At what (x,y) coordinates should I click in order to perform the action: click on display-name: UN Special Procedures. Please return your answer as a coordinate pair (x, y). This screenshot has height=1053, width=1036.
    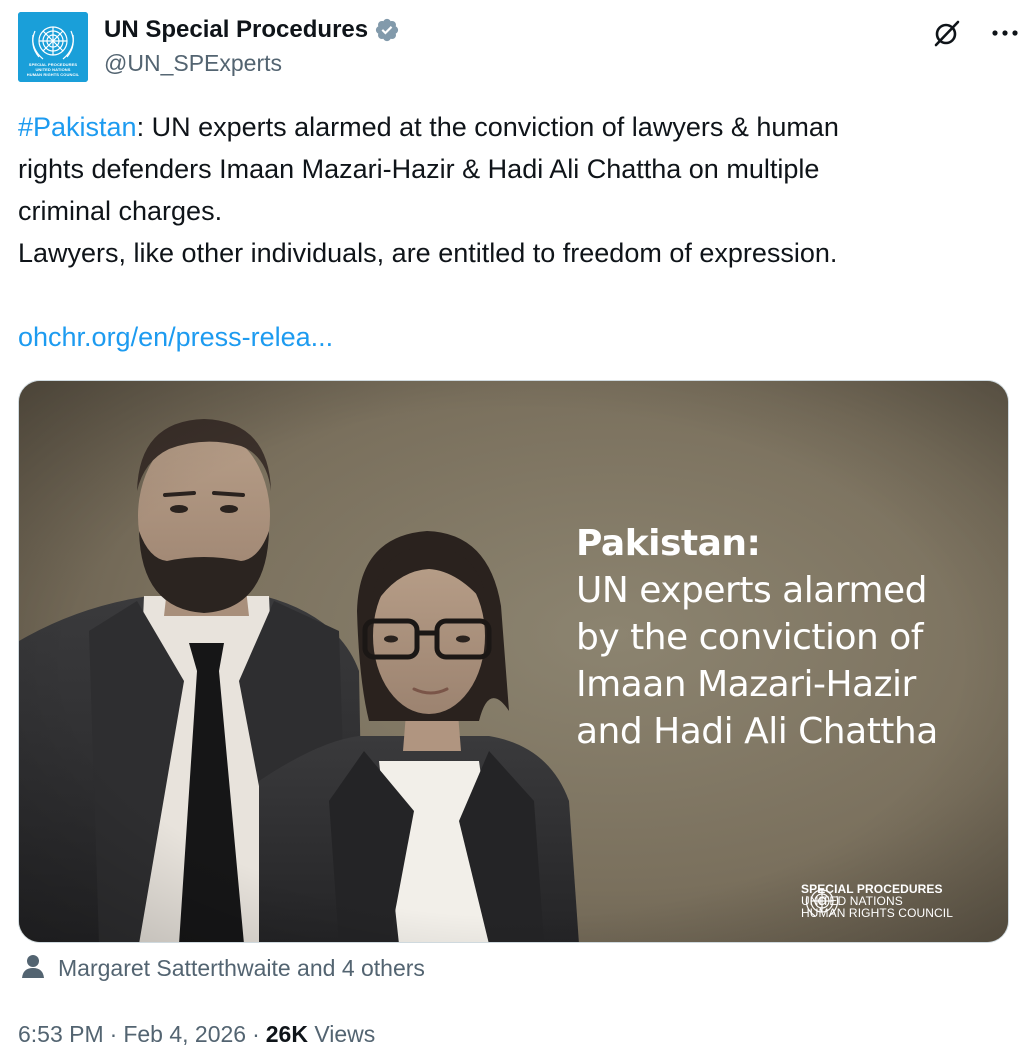
    Looking at the image, I should click on (236, 30).